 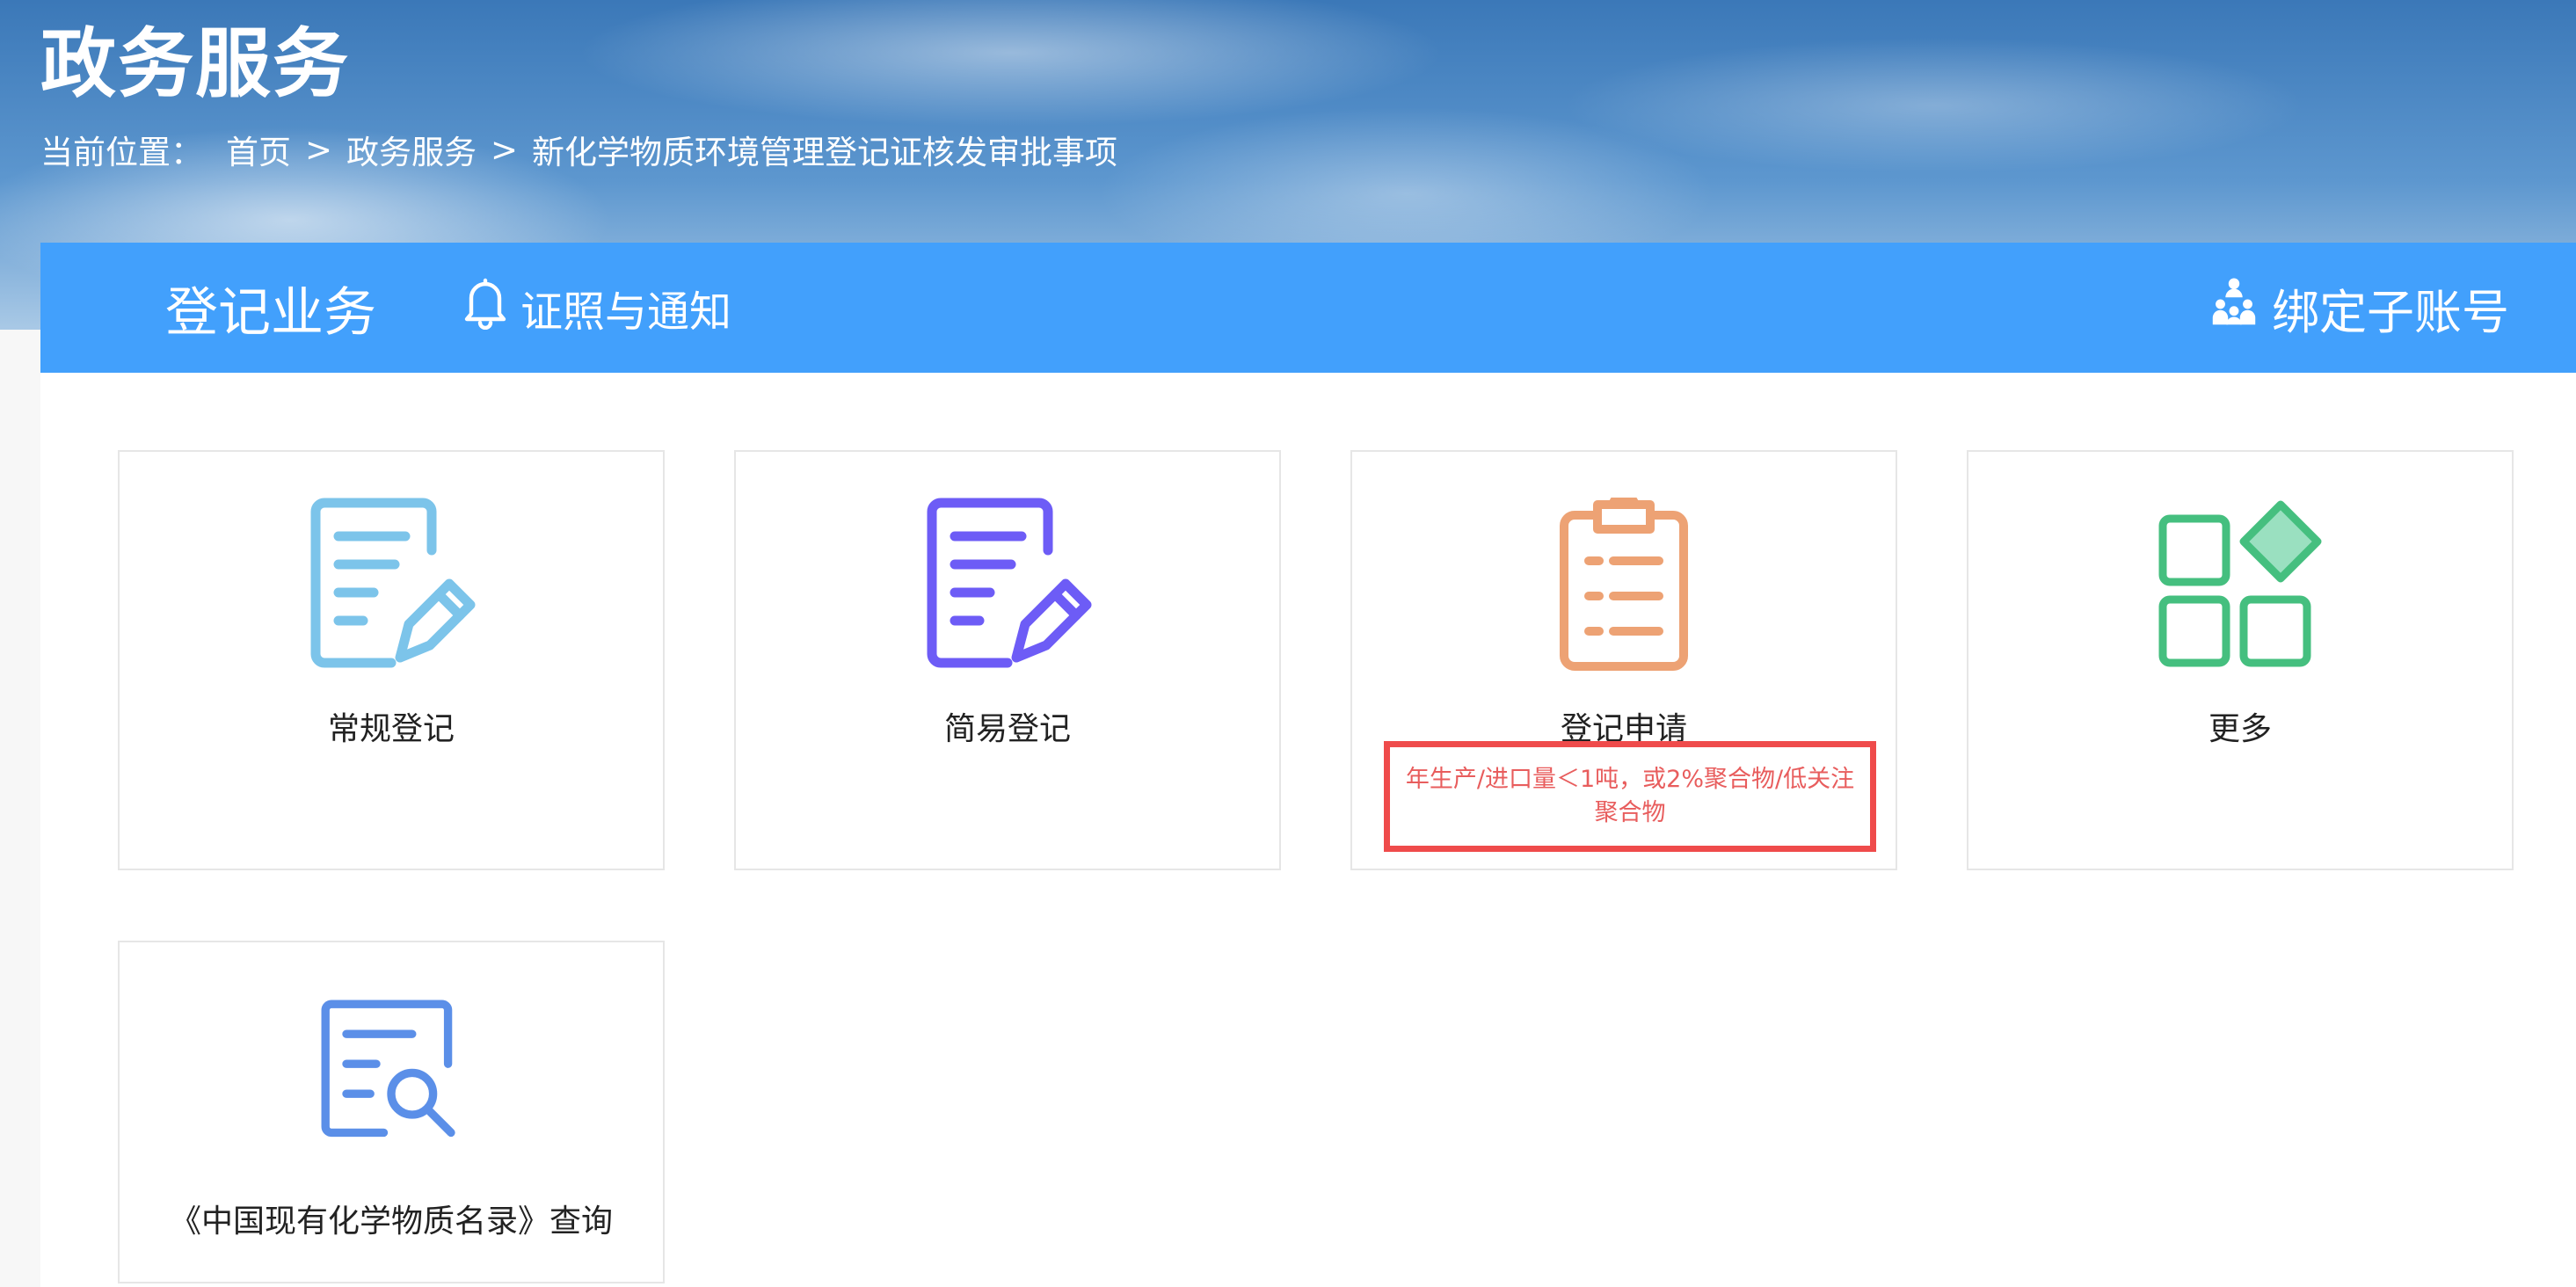 I want to click on tab-license-notice: 证照与通知, so click(x=596, y=308).